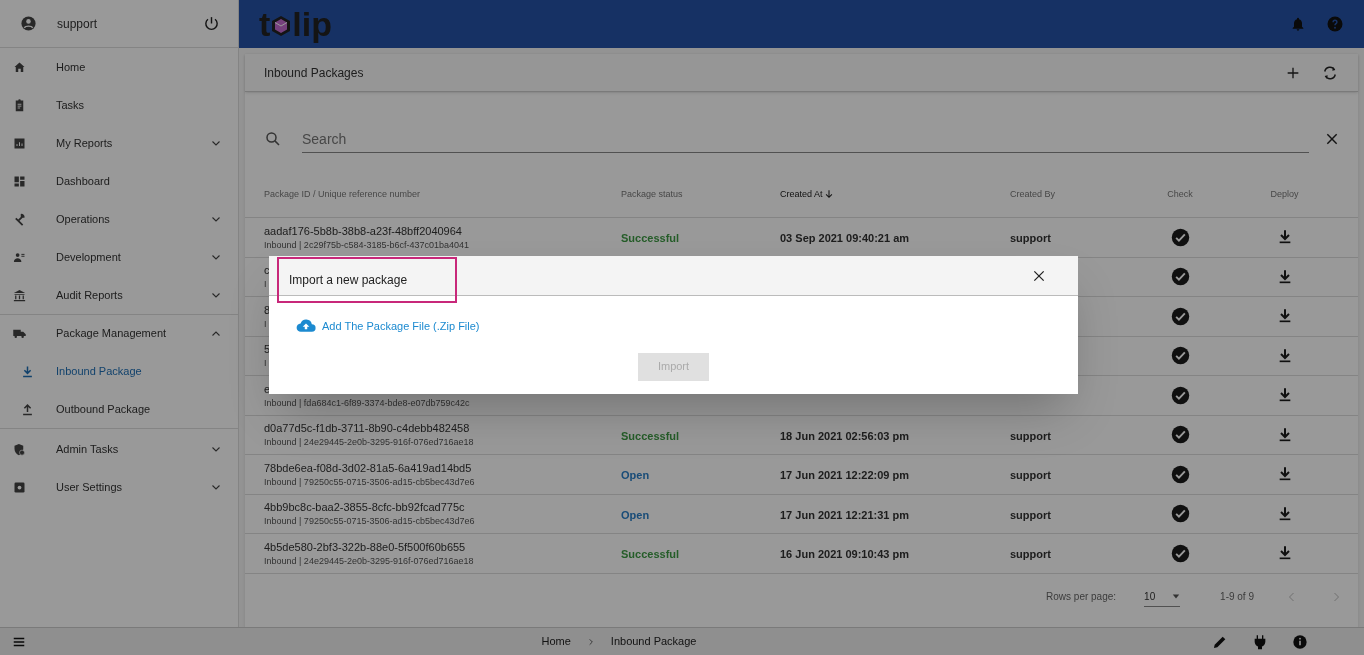 This screenshot has width=1364, height=655. I want to click on sidebar-item: Development, so click(119, 257).